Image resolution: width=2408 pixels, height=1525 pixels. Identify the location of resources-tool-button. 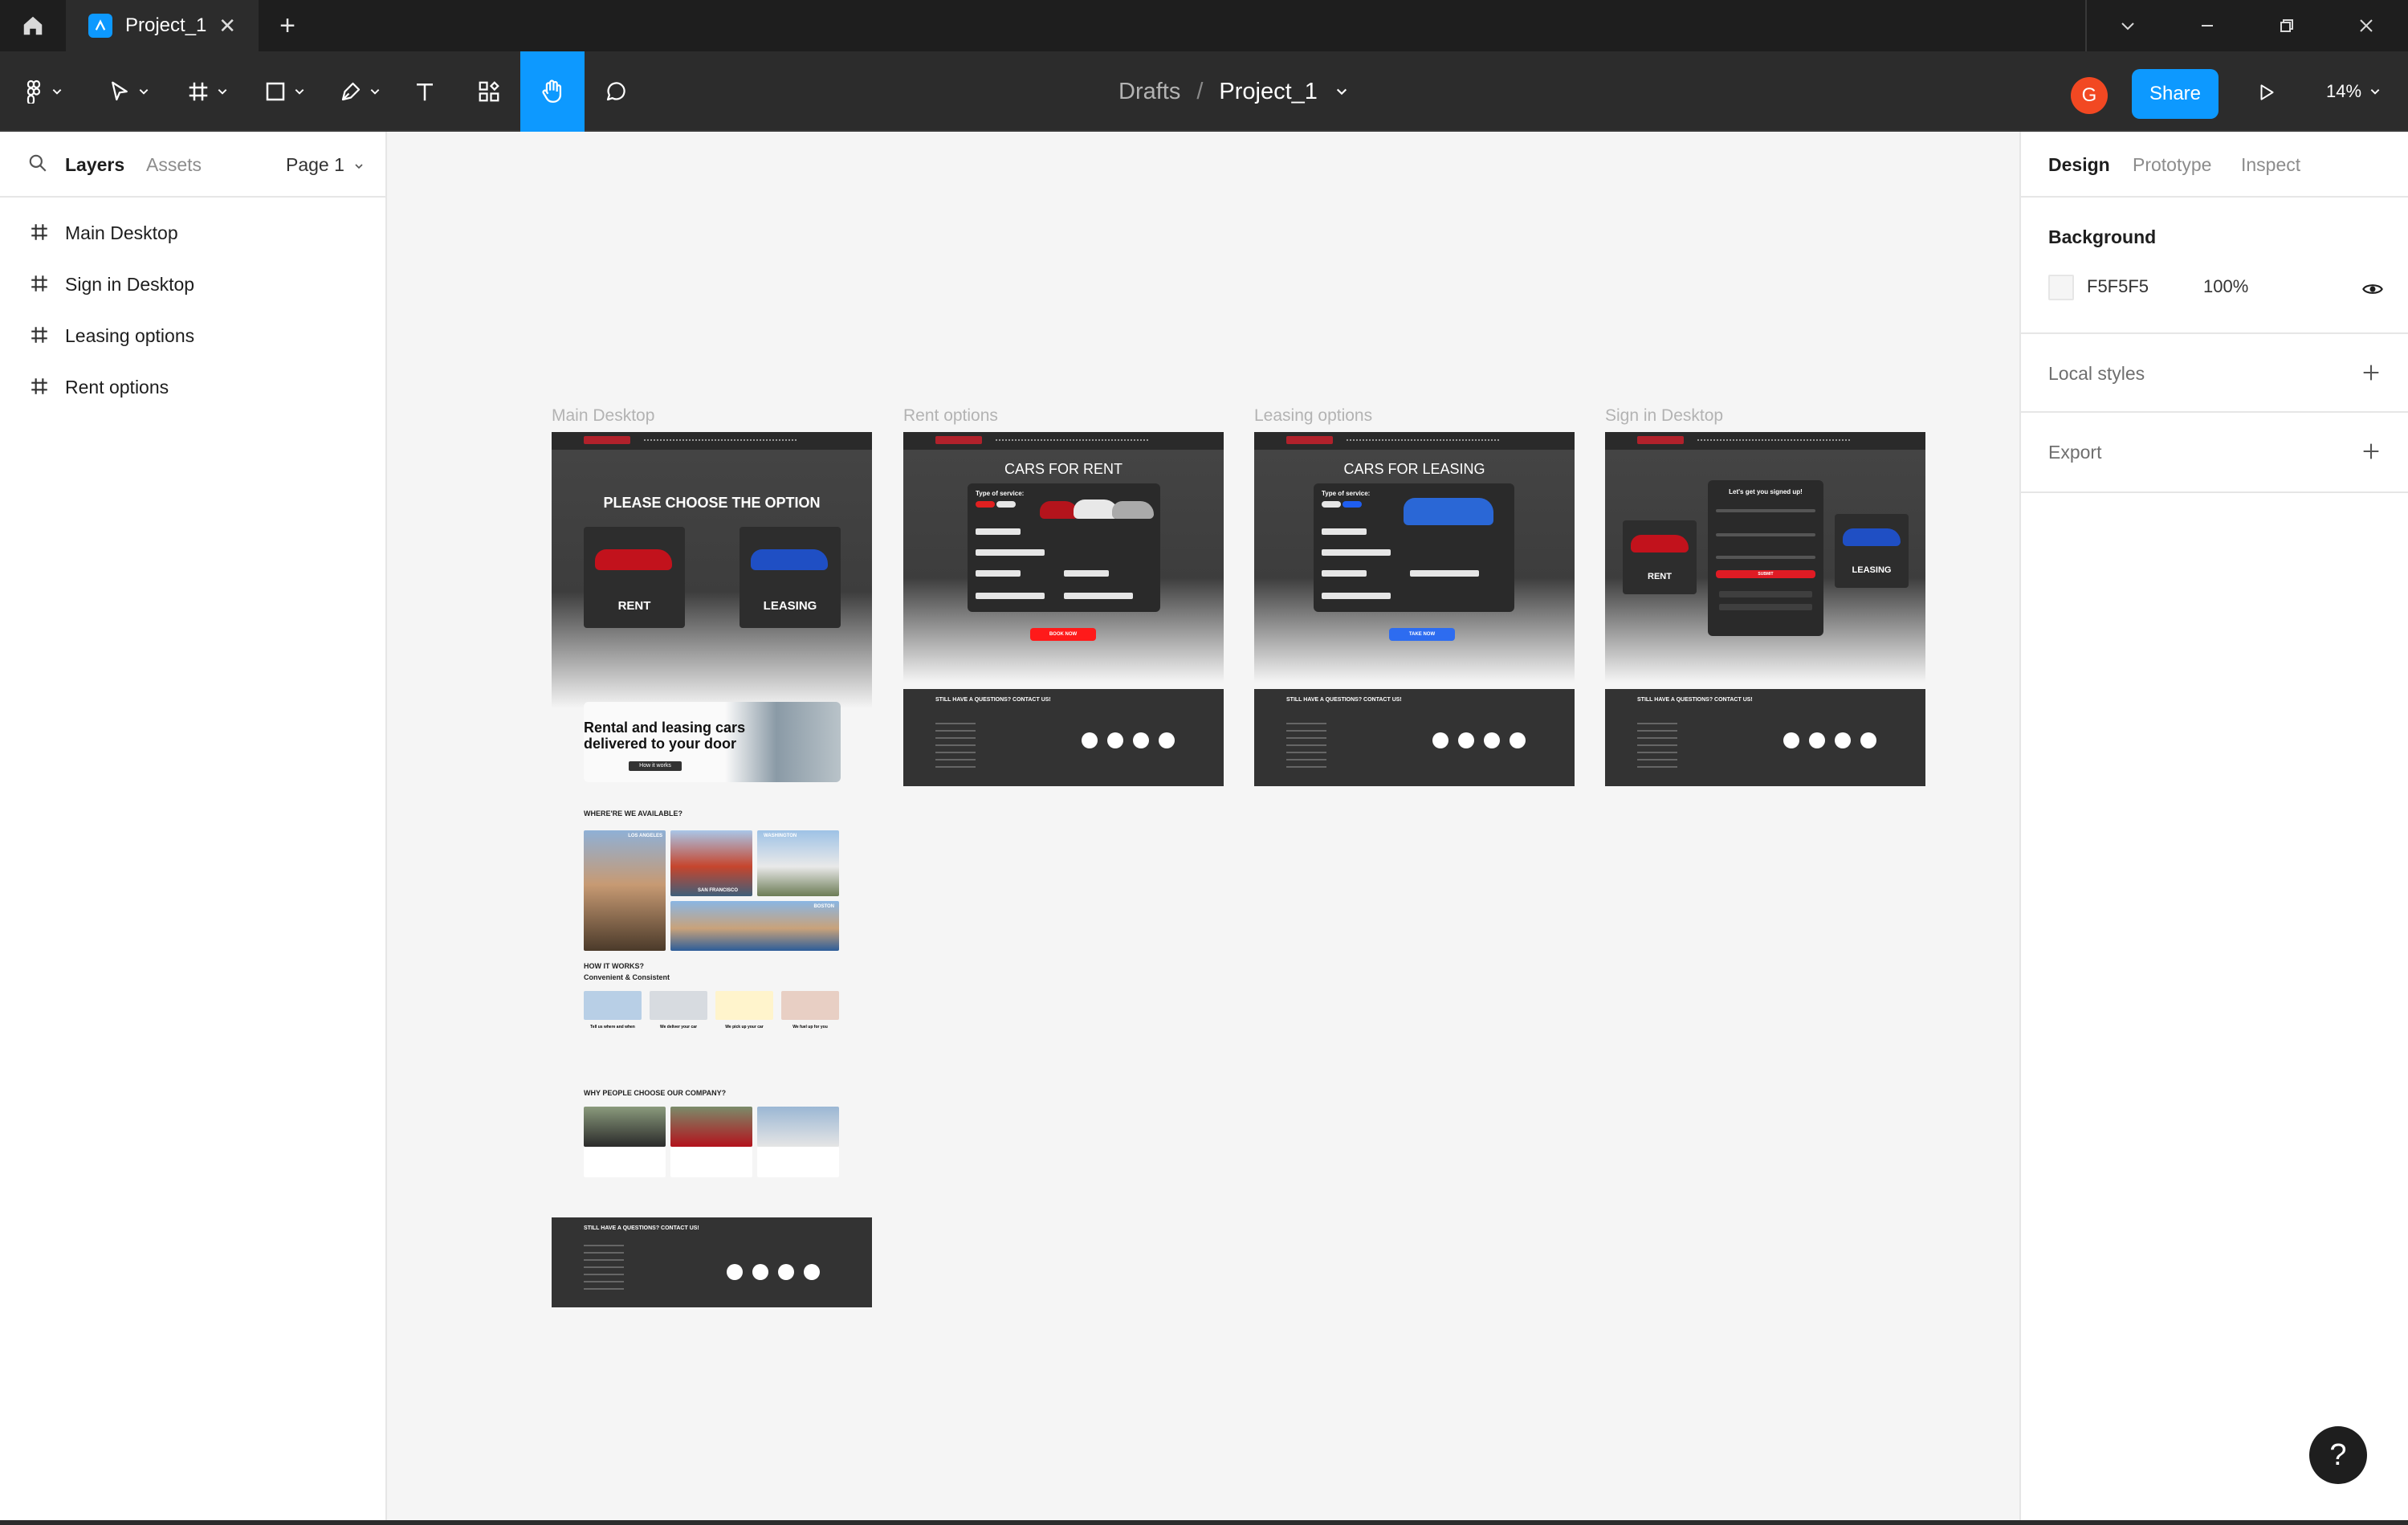
(489, 91).